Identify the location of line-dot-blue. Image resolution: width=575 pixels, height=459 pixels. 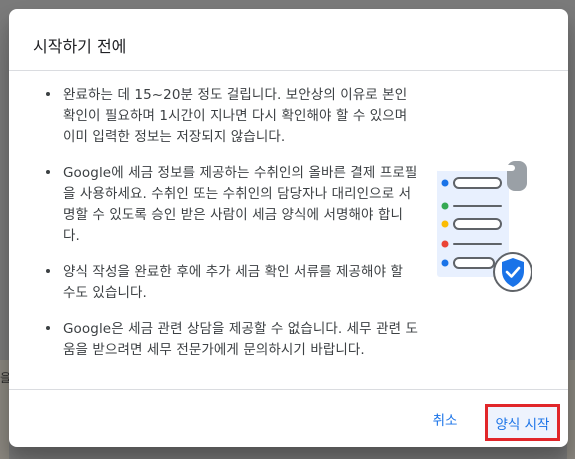
(445, 183).